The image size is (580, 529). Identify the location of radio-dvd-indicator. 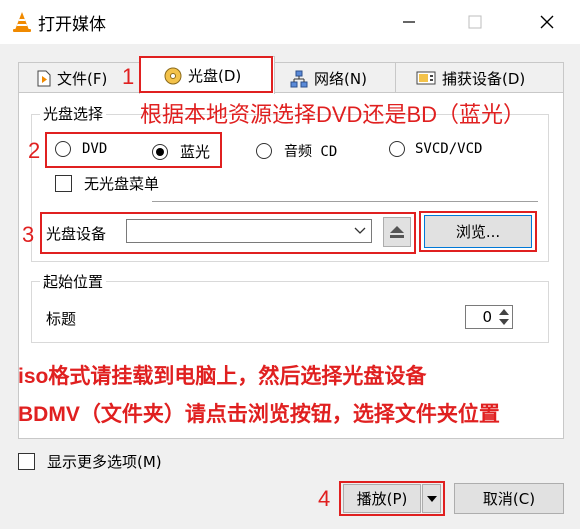
(63, 149).